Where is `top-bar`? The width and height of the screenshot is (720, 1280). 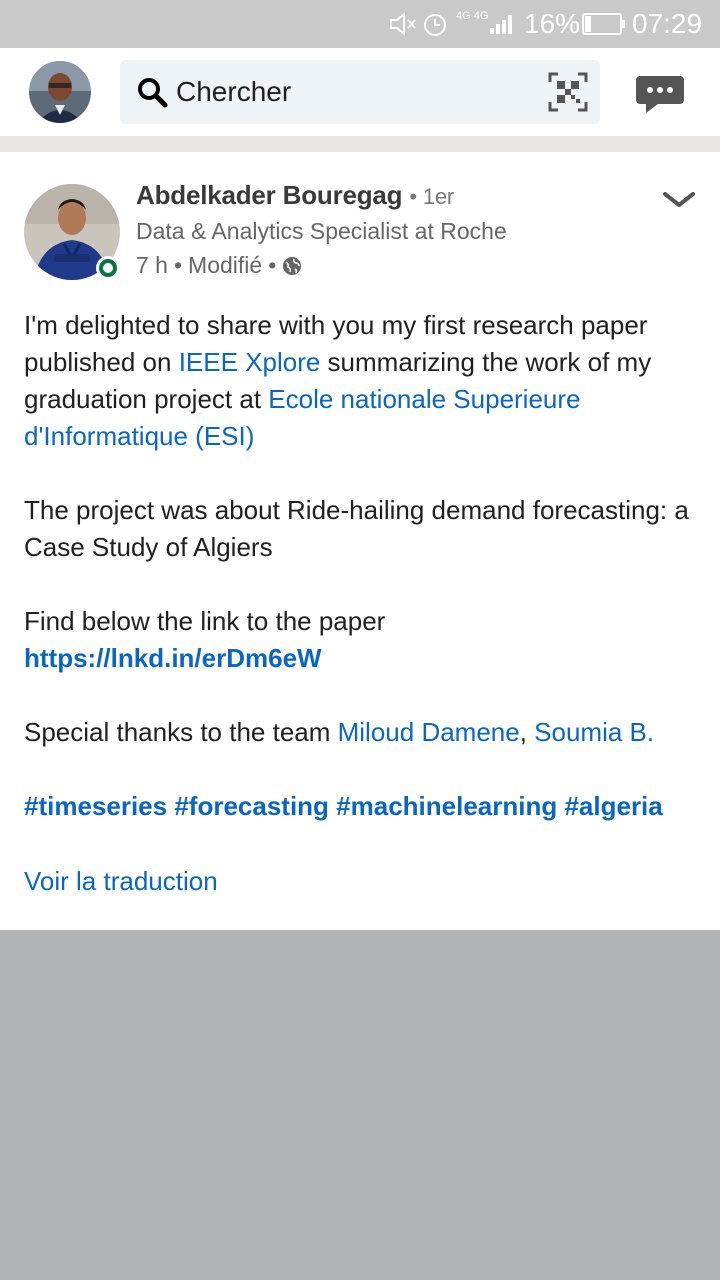 top-bar is located at coordinates (360, 92).